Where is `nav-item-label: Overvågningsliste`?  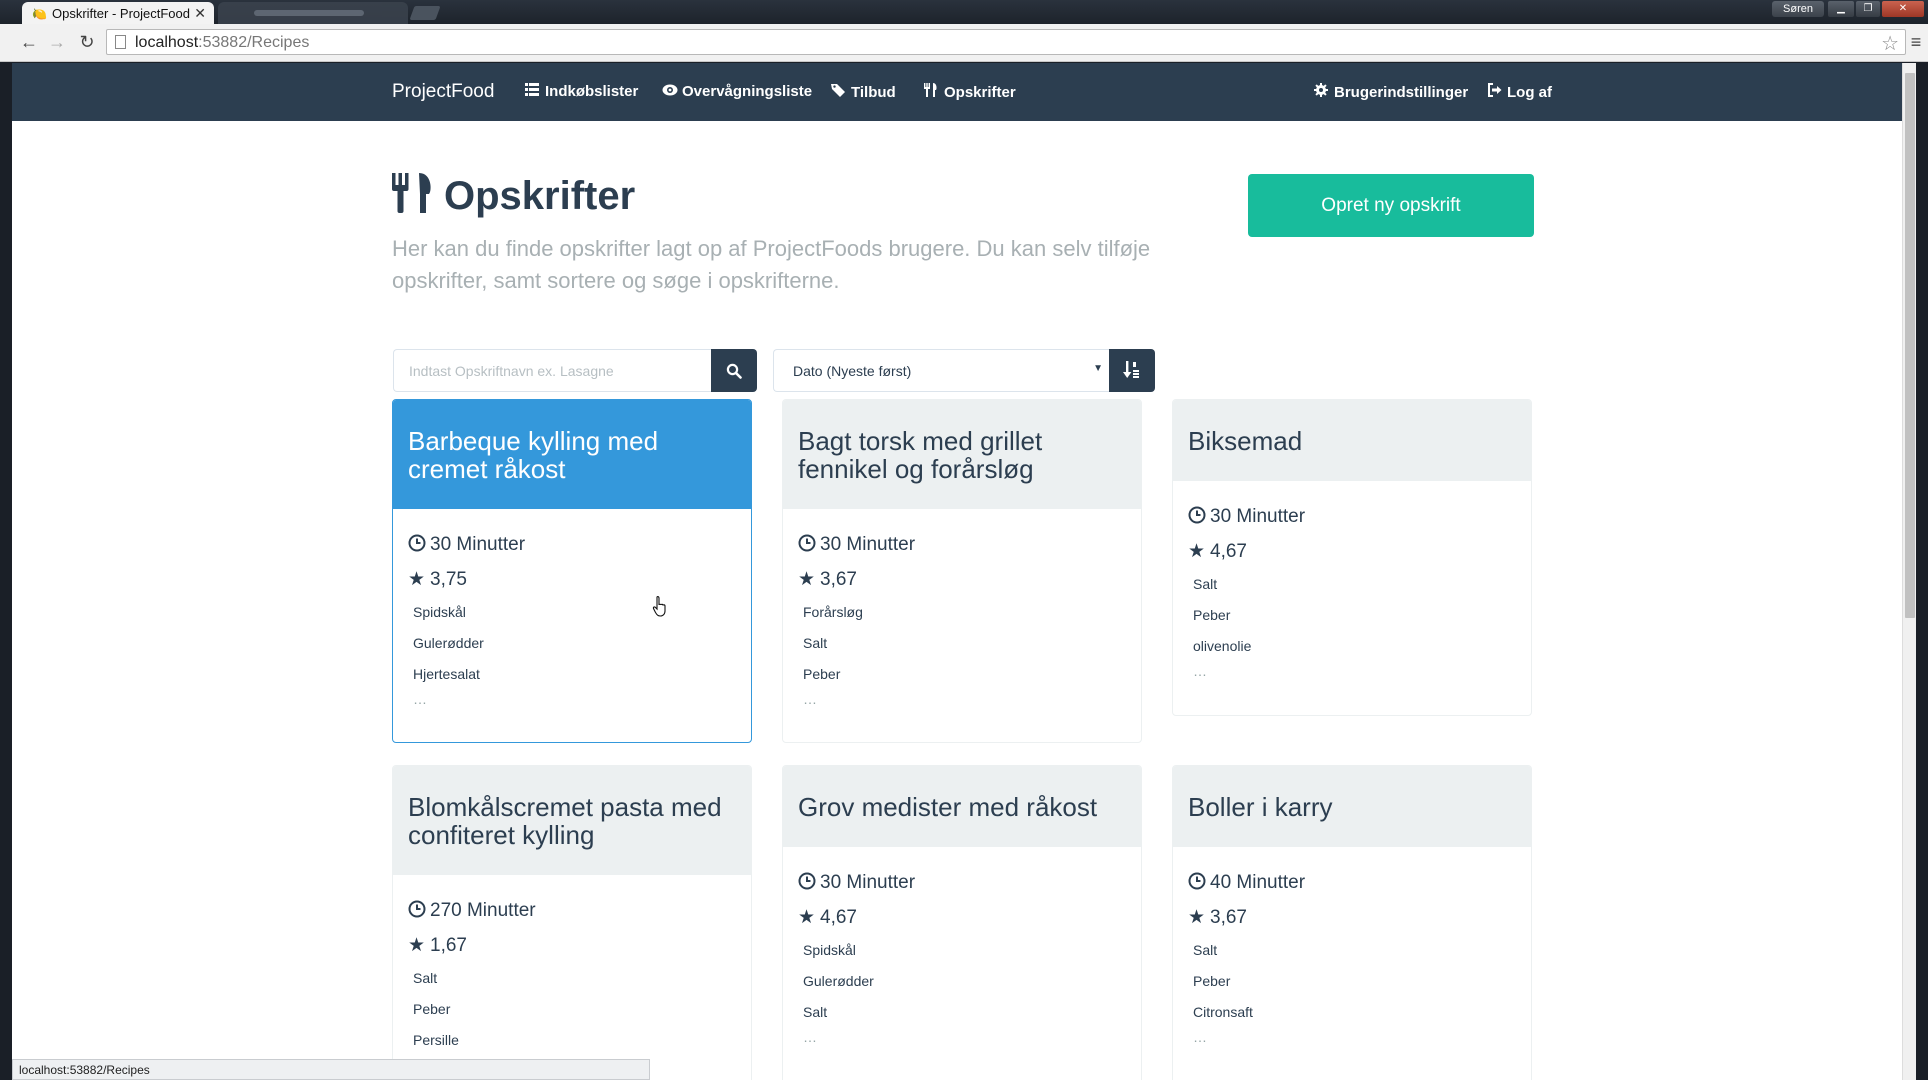 nav-item-label: Overvågningsliste is located at coordinates (747, 91).